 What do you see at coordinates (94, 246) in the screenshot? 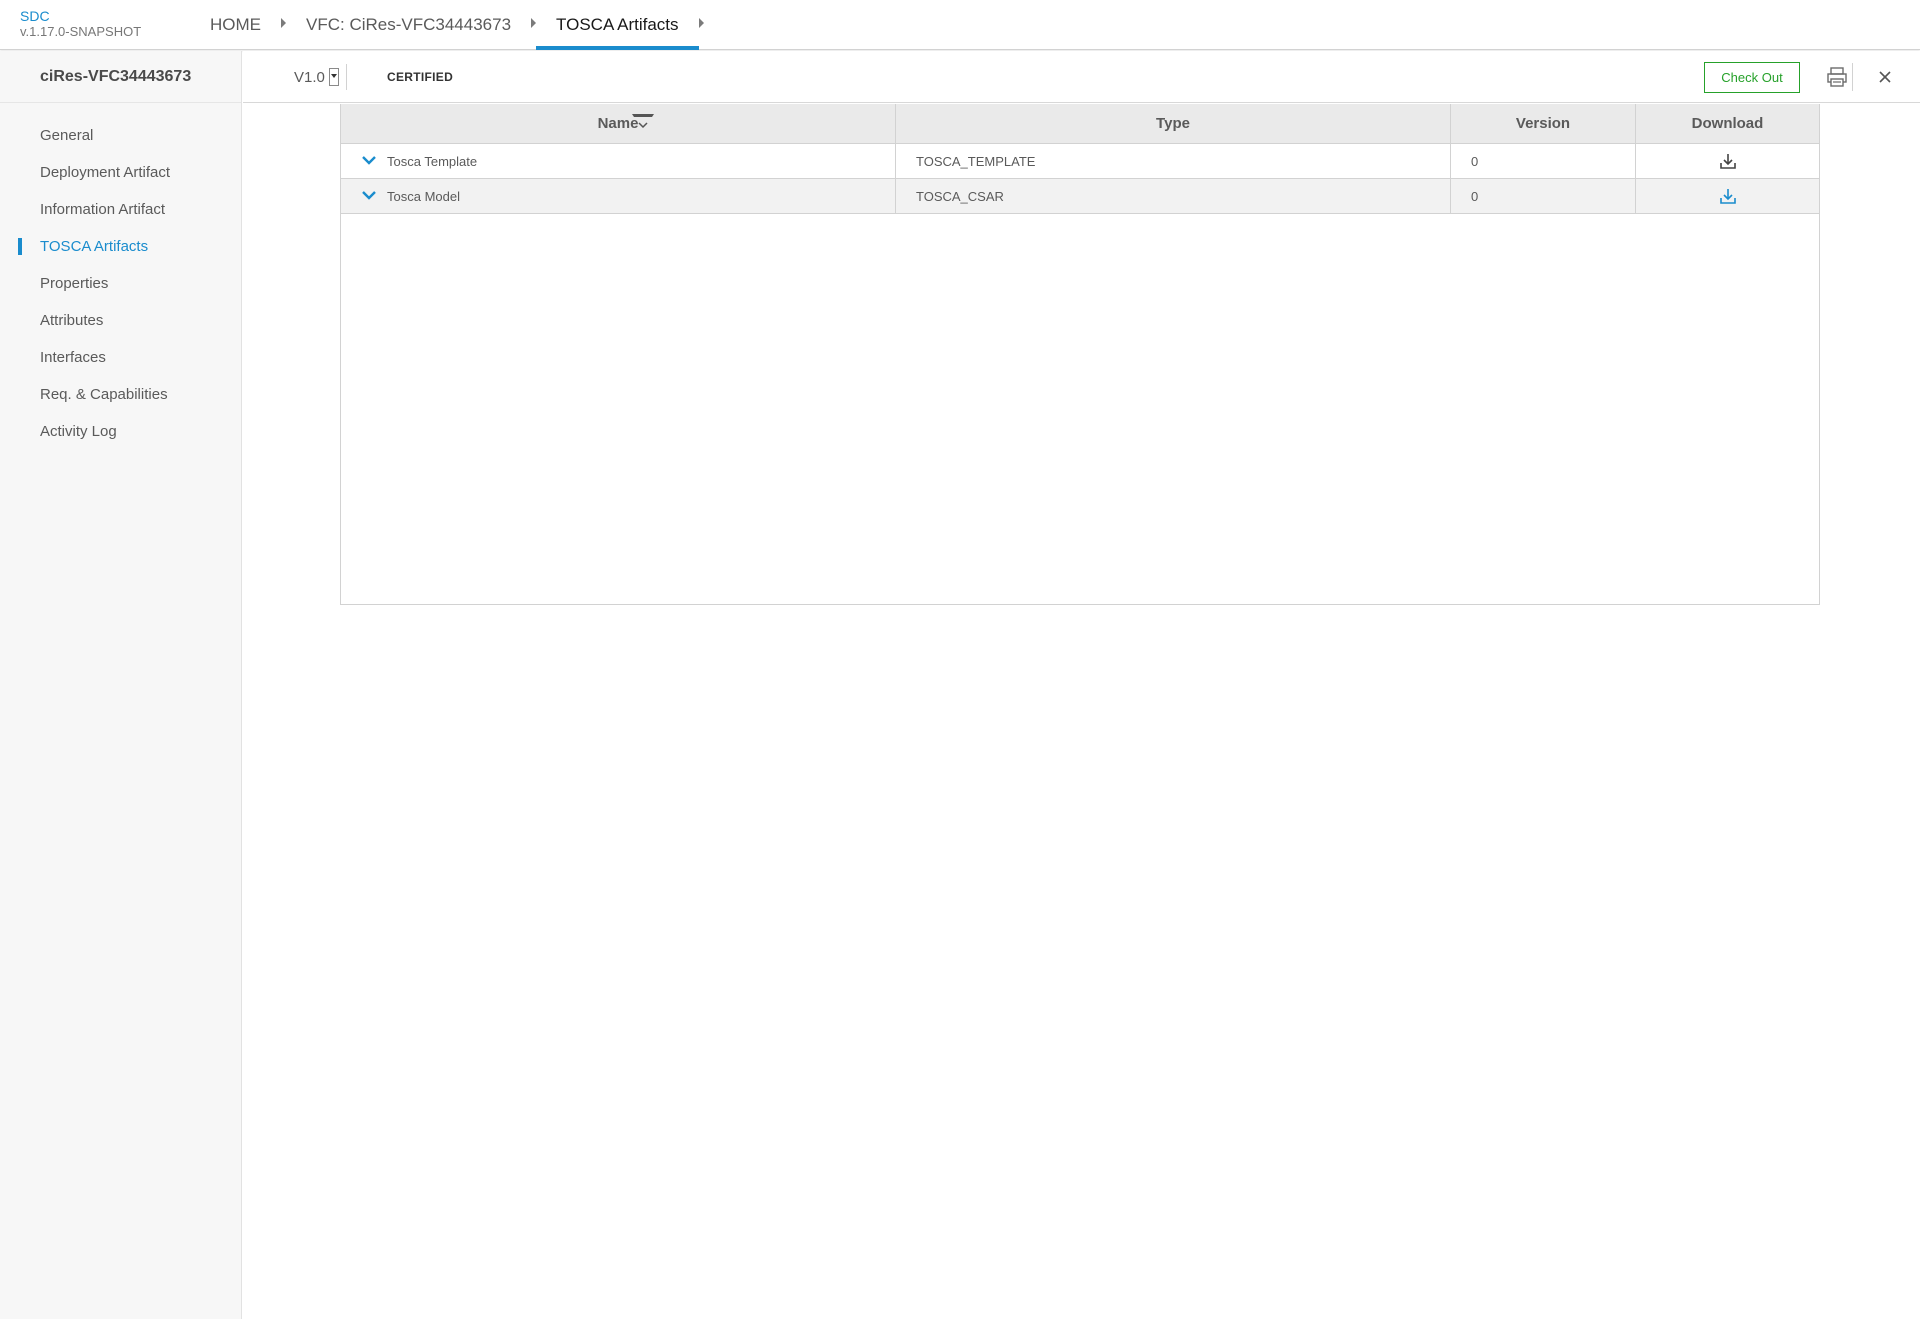
I see `sidebar-item-label: TOSCA Artifacts` at bounding box center [94, 246].